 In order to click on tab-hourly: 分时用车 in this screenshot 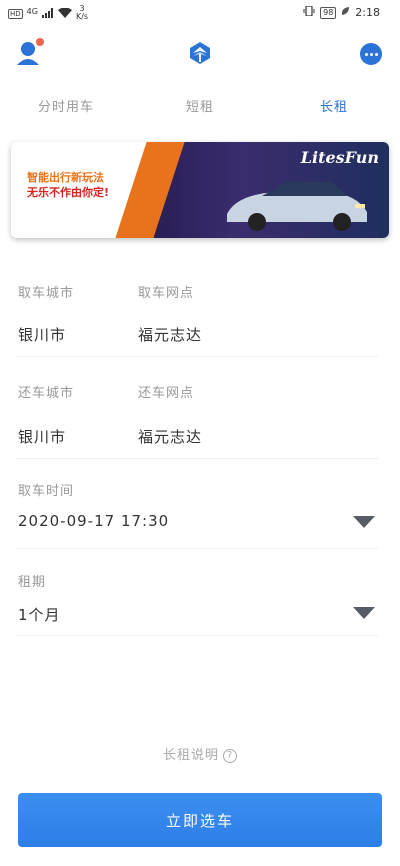, I will do `click(66, 105)`.